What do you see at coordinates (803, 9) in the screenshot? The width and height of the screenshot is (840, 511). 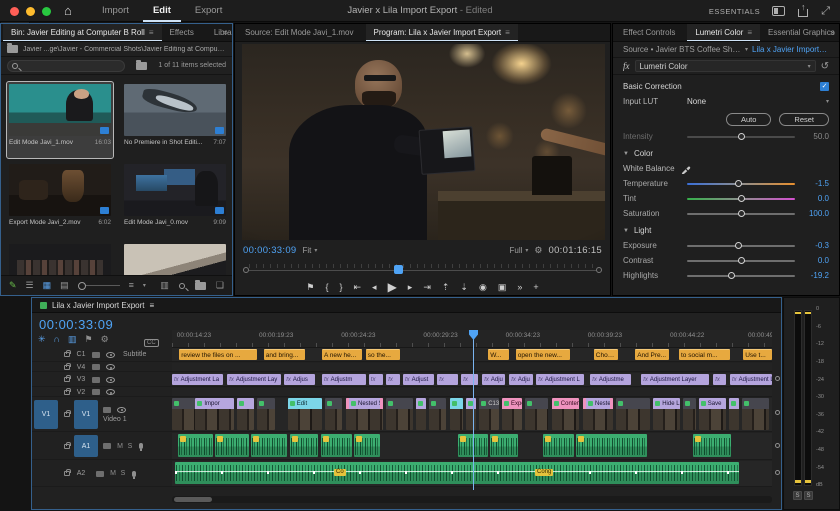 I see `share-icon` at bounding box center [803, 9].